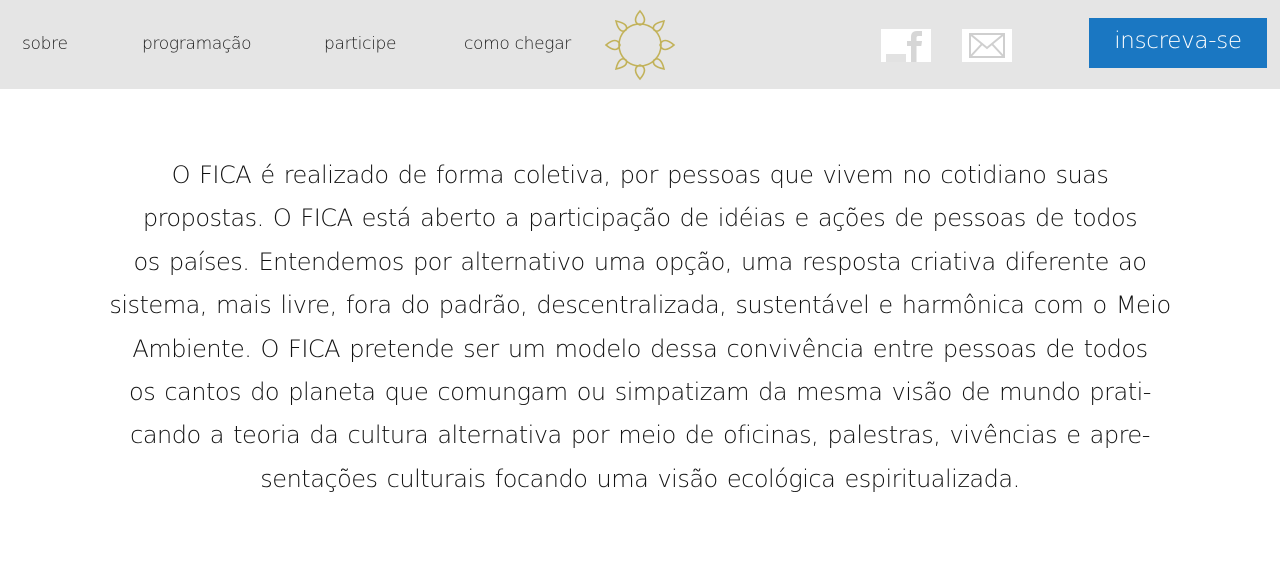 The image size is (1280, 568). I want to click on facebook-icon, so click(906, 45).